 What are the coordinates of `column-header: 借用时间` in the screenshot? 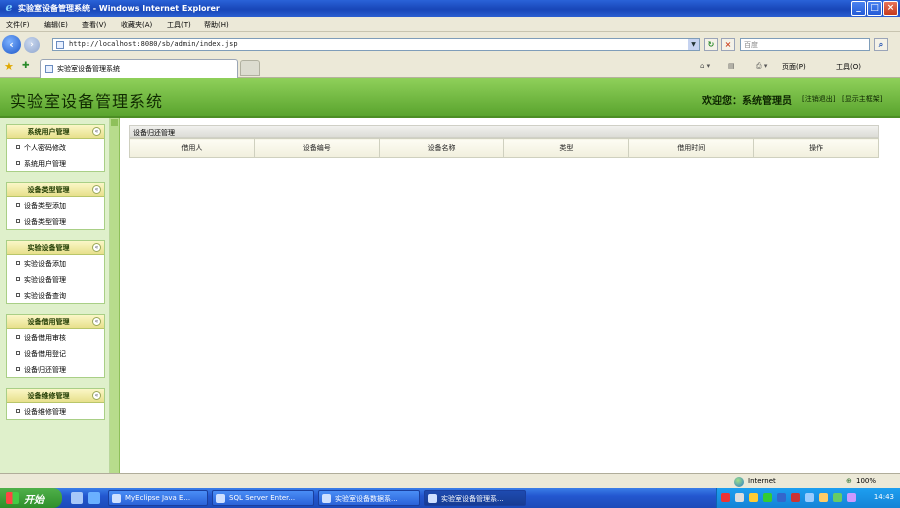 It's located at (691, 148).